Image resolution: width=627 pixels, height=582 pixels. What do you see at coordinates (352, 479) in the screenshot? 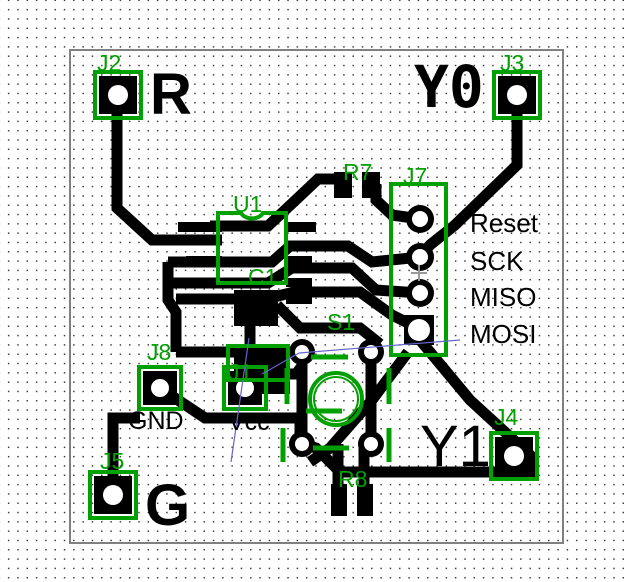
I see `refdes-r8: R8` at bounding box center [352, 479].